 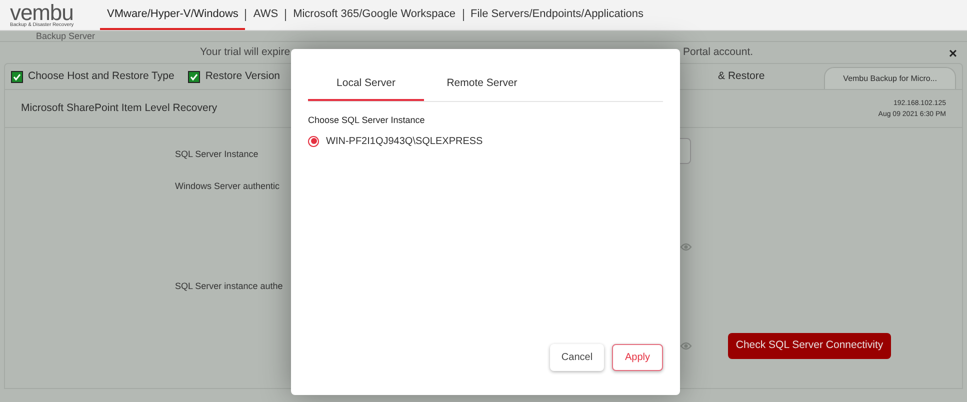 I want to click on apply-button: Apply, so click(x=637, y=357).